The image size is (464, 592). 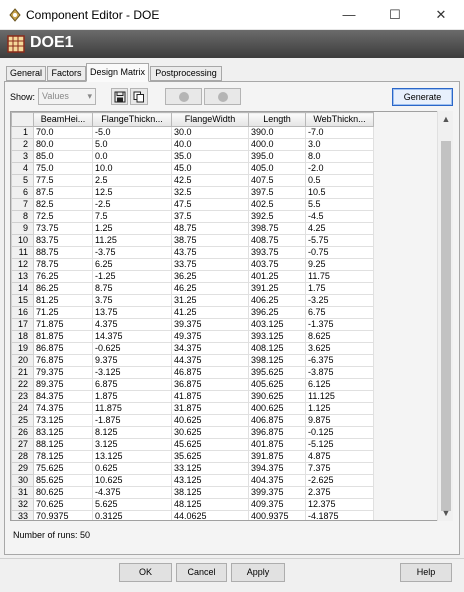 I want to click on table-cell: 400.625, so click(x=277, y=408).